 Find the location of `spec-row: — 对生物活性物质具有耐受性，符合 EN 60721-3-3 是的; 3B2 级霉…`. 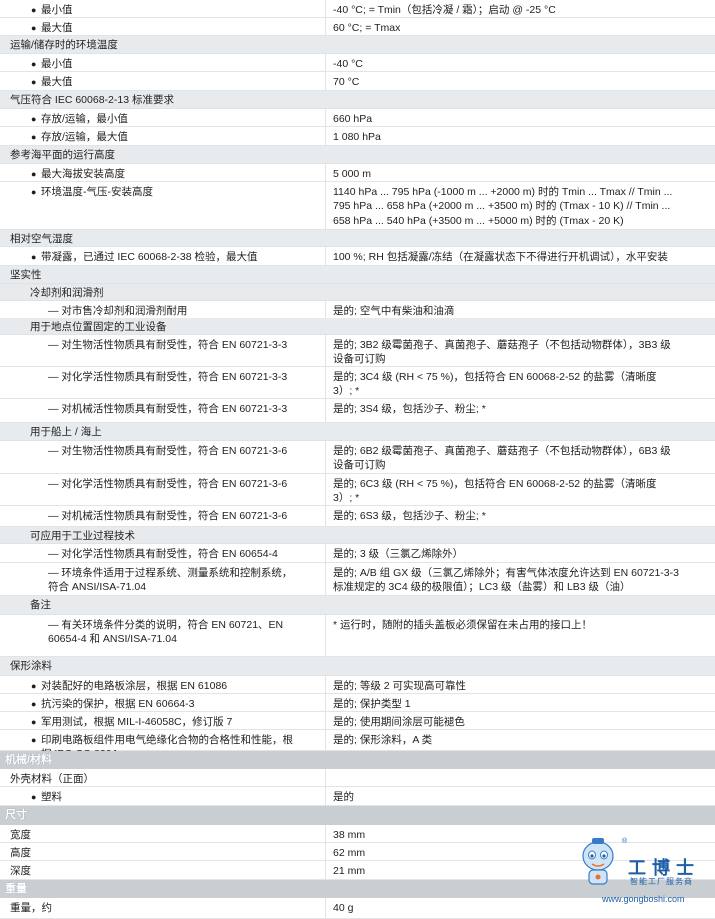

spec-row: — 对生物活性物质具有耐受性，符合 EN 60721-3-3 是的; 3B2 级霉… is located at coordinates (357, 351).